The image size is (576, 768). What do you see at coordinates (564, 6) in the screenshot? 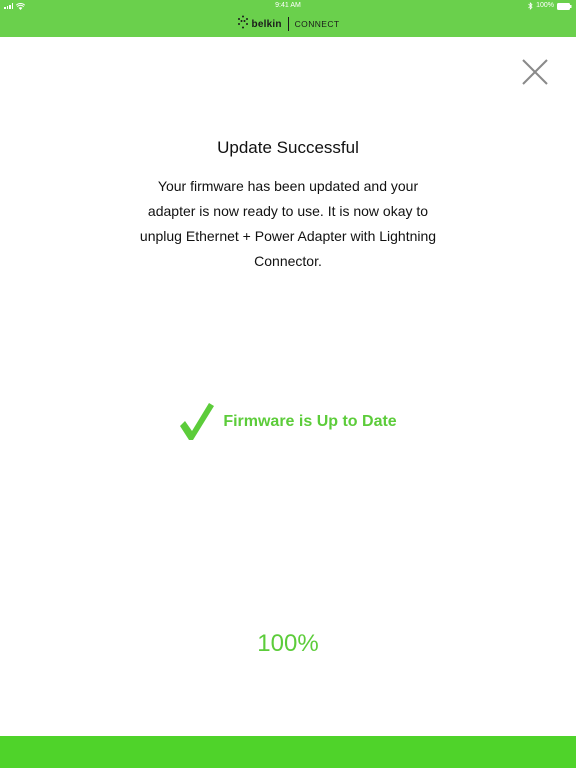
I see `battery-icon` at bounding box center [564, 6].